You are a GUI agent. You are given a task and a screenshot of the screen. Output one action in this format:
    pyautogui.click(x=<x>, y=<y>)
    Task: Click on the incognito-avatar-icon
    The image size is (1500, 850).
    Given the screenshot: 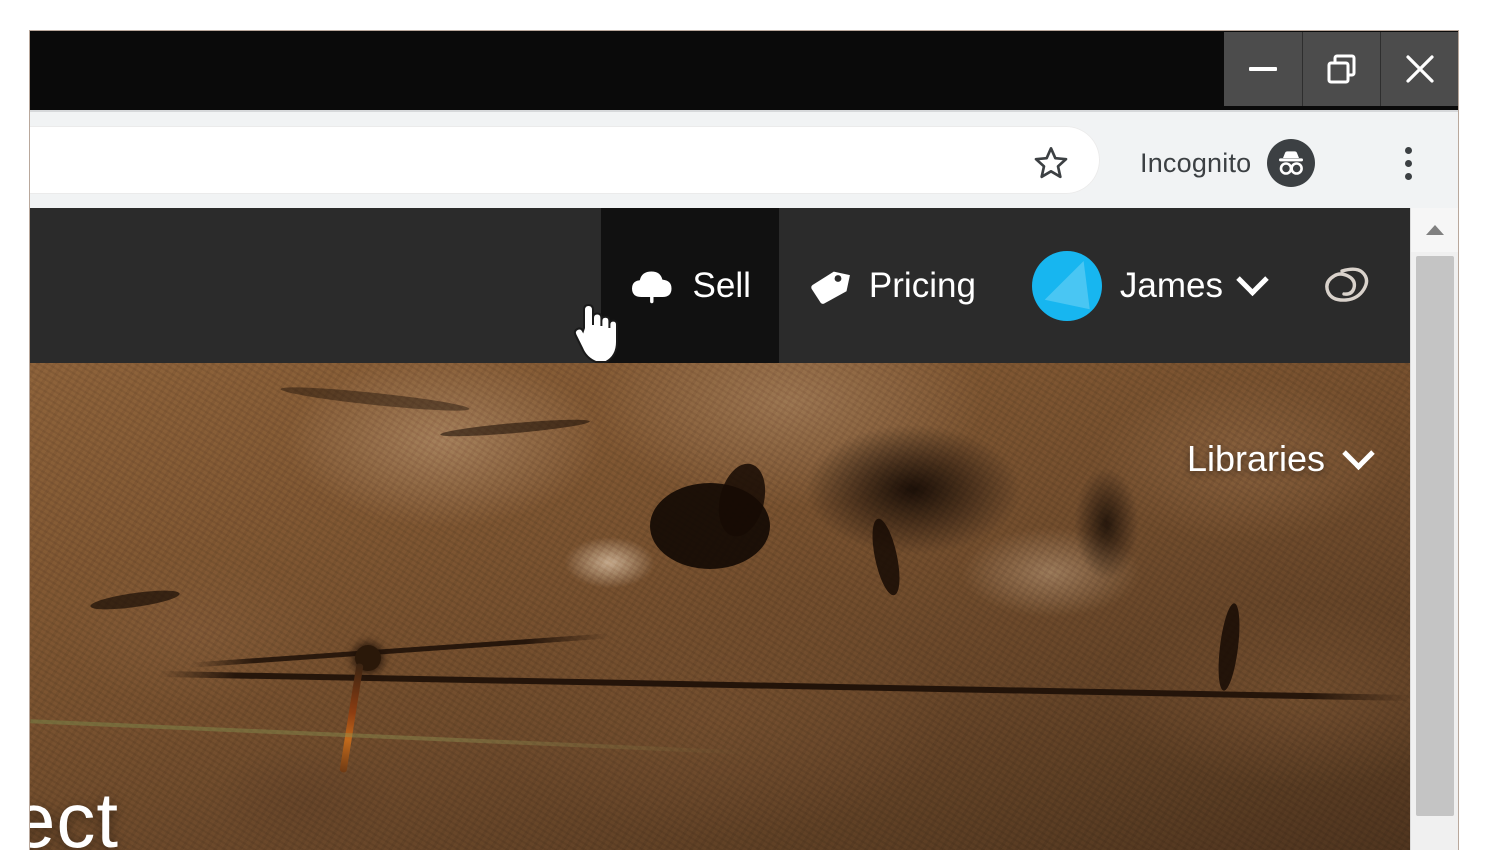 What is the action you would take?
    pyautogui.click(x=1291, y=163)
    